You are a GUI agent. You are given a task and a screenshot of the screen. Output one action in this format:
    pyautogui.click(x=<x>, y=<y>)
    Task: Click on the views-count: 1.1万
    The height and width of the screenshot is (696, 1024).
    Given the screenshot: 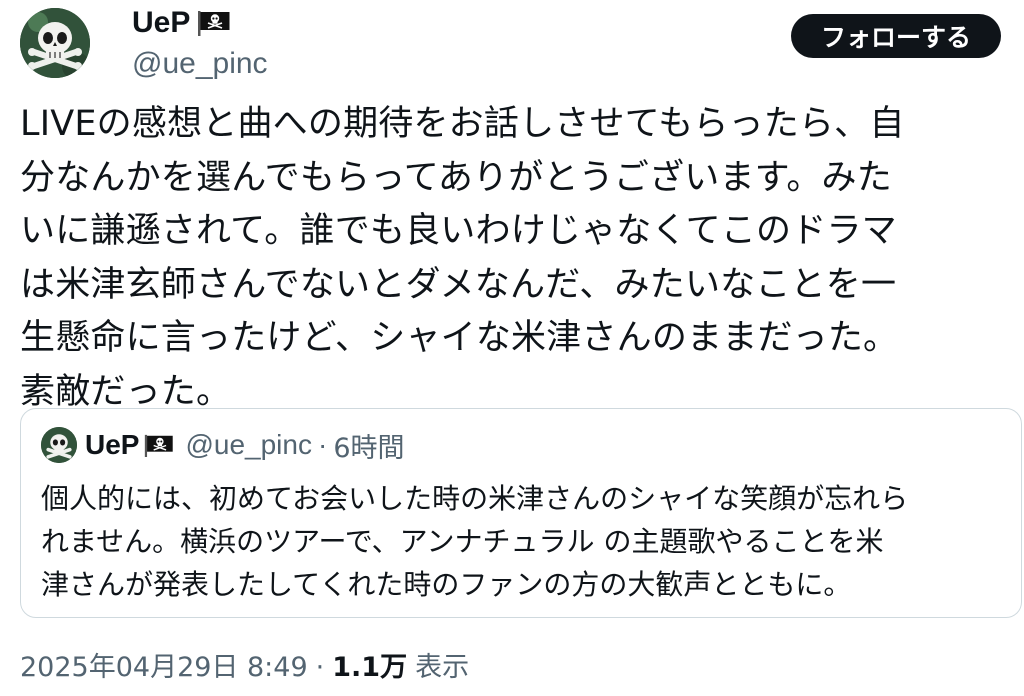 What is the action you would take?
    pyautogui.click(x=370, y=667)
    